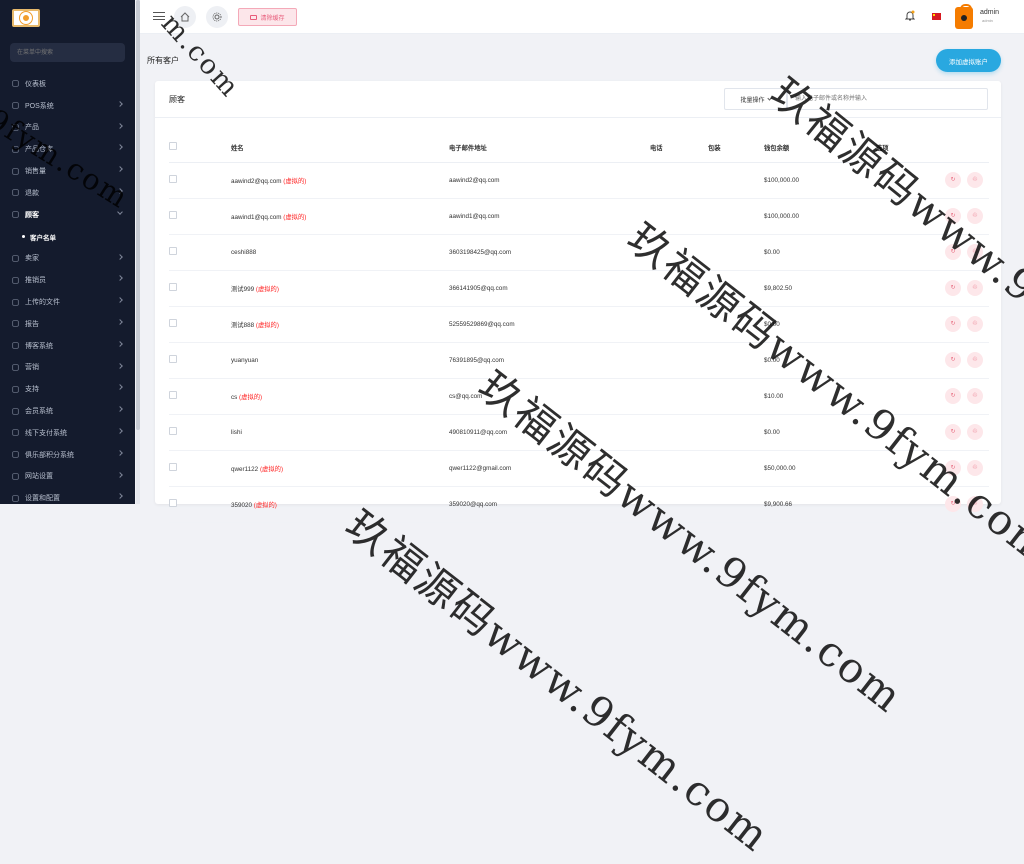  What do you see at coordinates (987, 20) in the screenshot?
I see `admin-role: admin` at bounding box center [987, 20].